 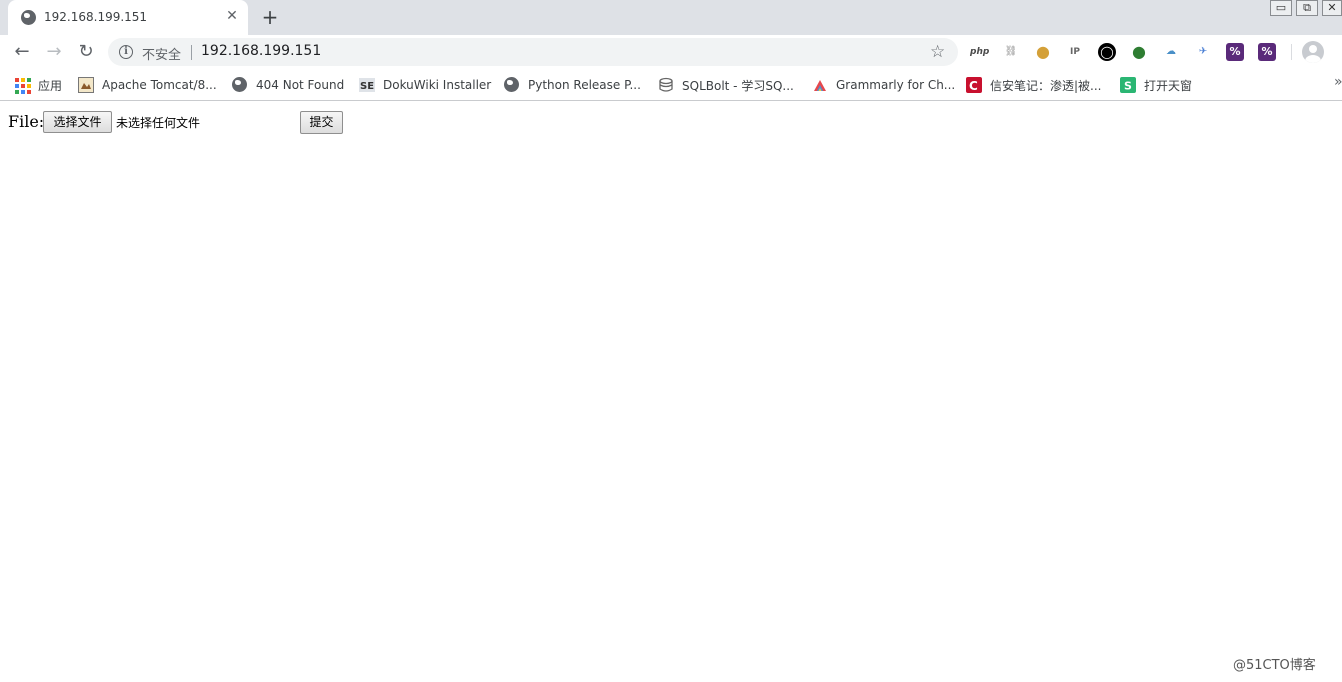 I want to click on info-icon: i, so click(x=126, y=52).